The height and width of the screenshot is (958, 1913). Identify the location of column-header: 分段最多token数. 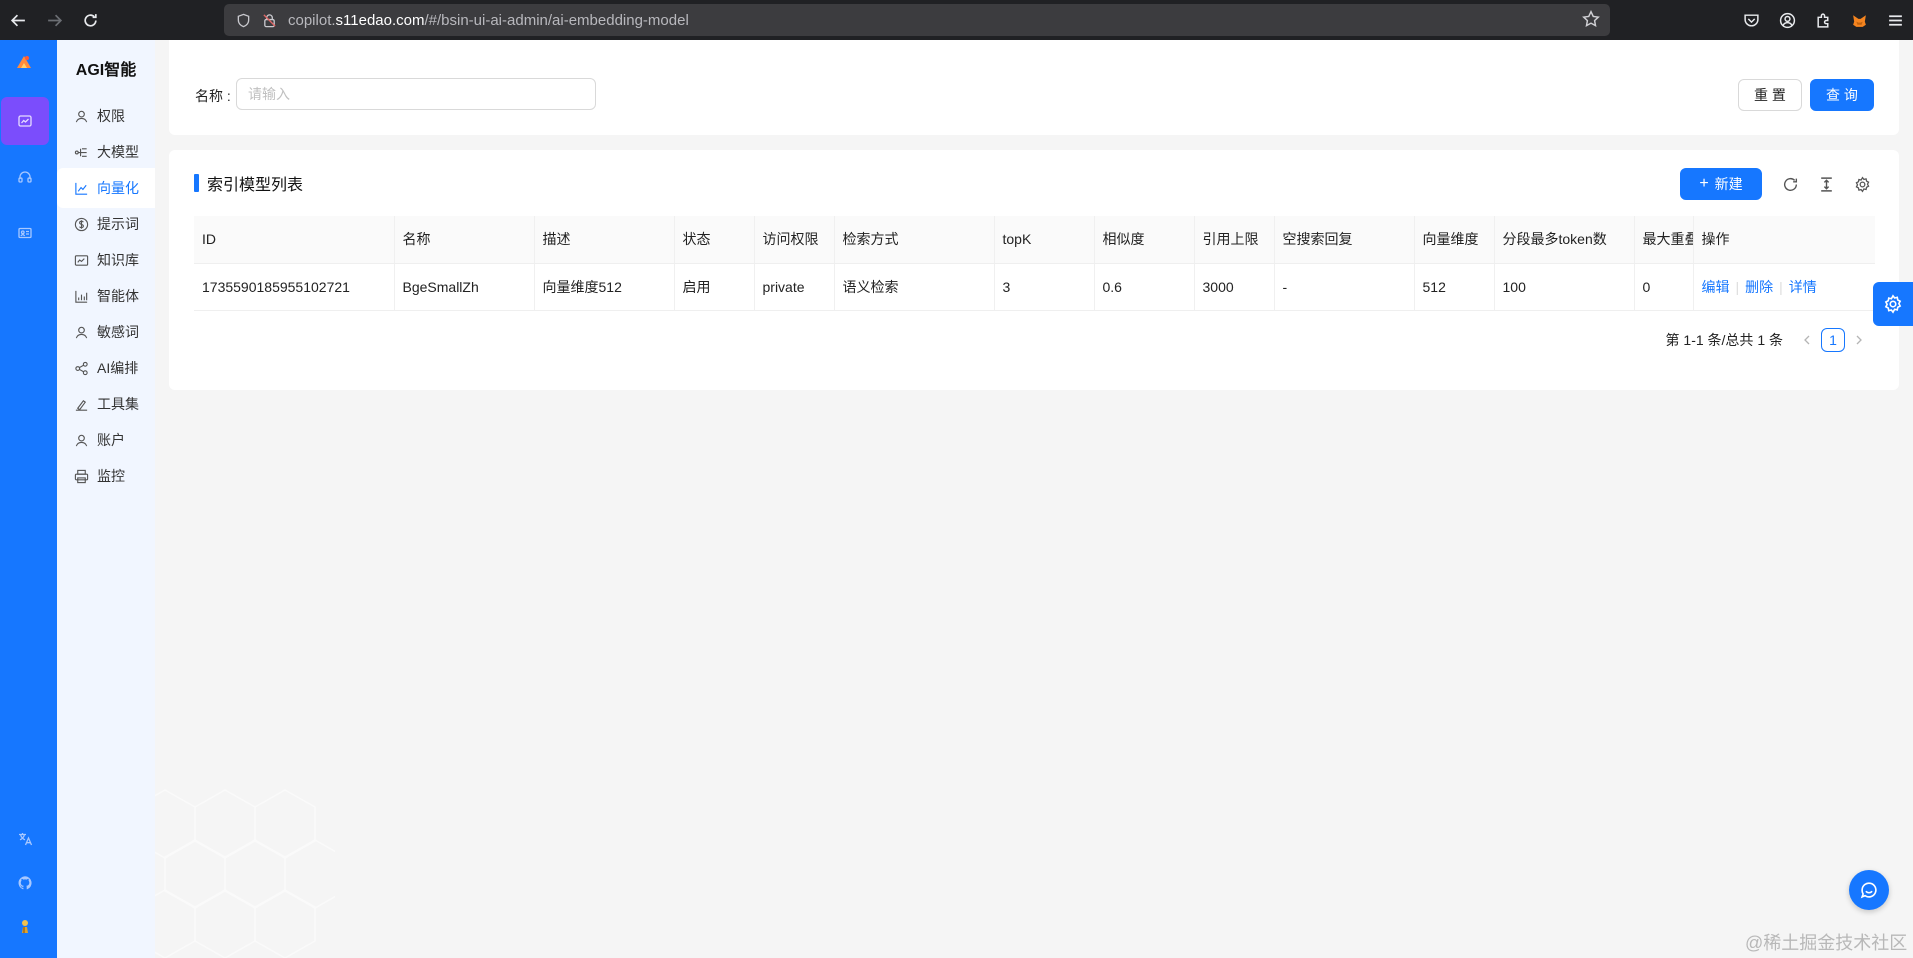
(1564, 240).